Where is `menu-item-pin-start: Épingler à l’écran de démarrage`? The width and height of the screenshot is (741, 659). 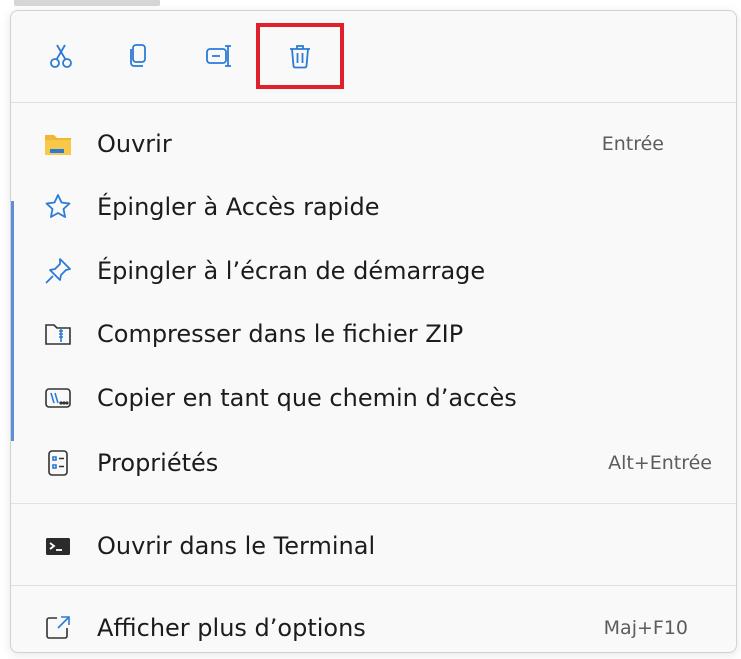 menu-item-pin-start: Épingler à l’écran de démarrage is located at coordinates (373, 271).